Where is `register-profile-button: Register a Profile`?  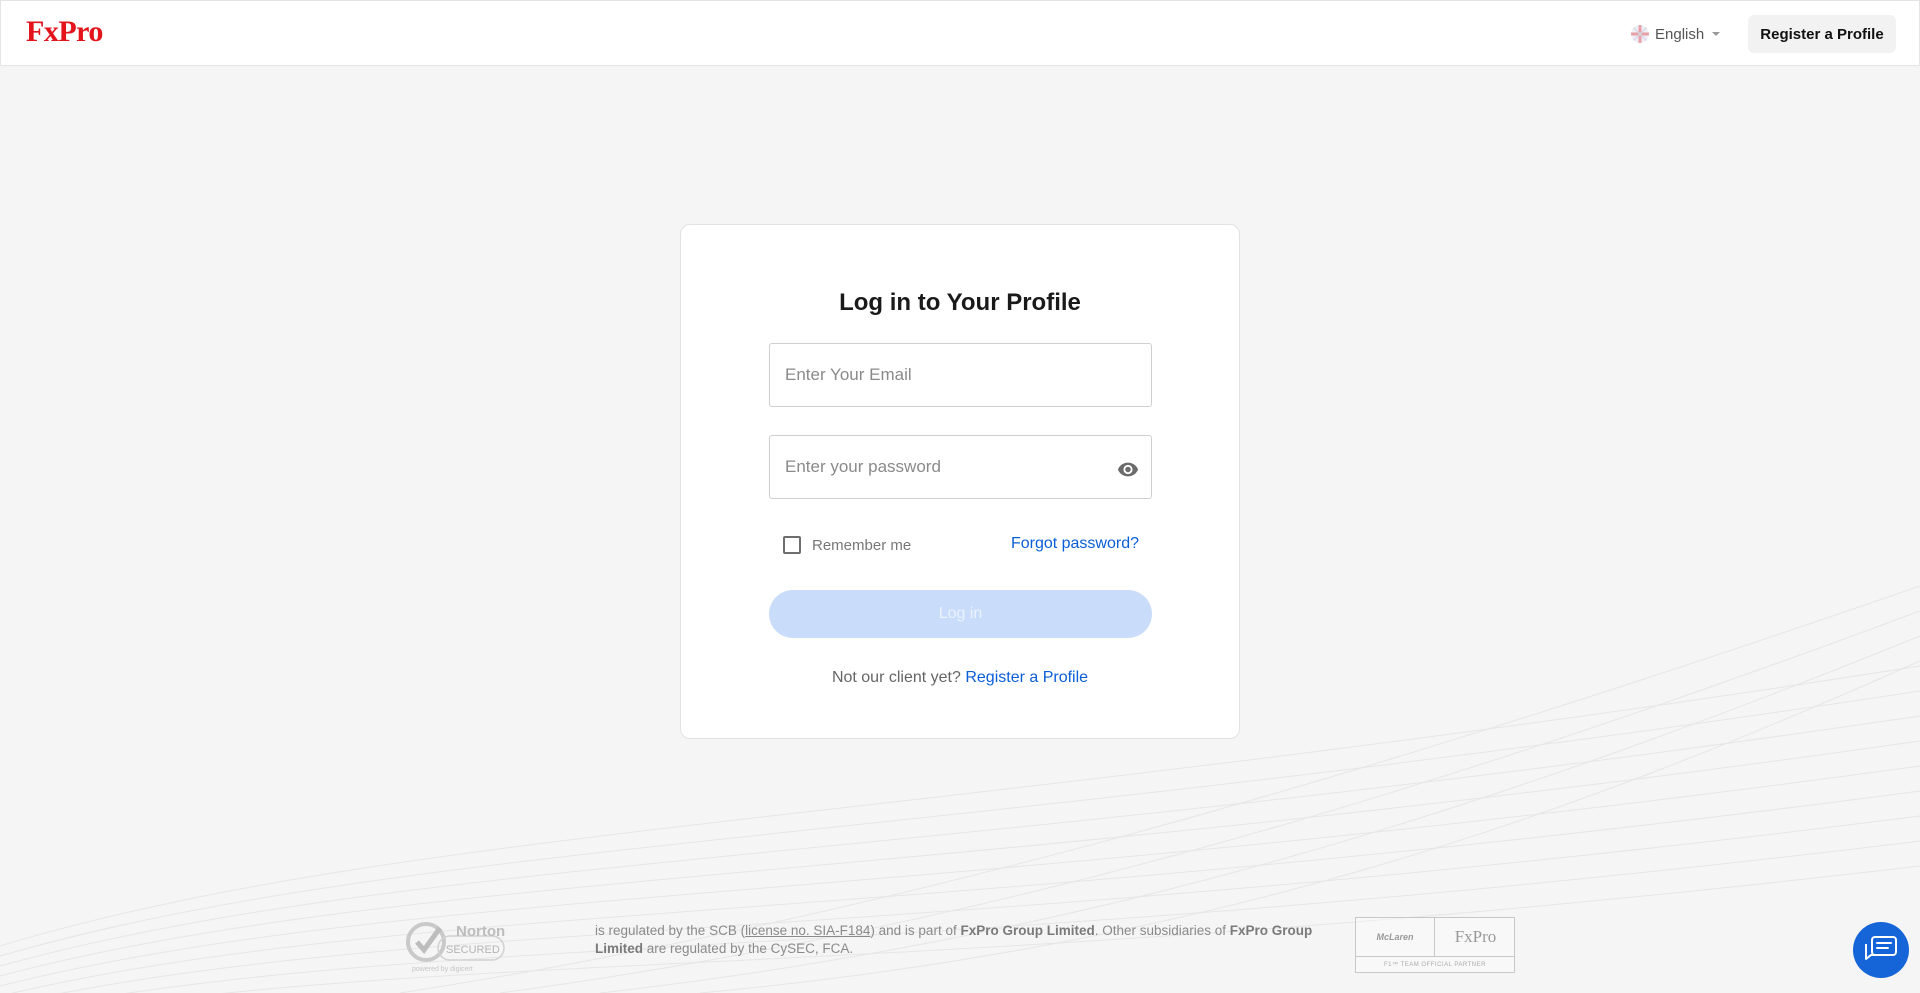 register-profile-button: Register a Profile is located at coordinates (1822, 34).